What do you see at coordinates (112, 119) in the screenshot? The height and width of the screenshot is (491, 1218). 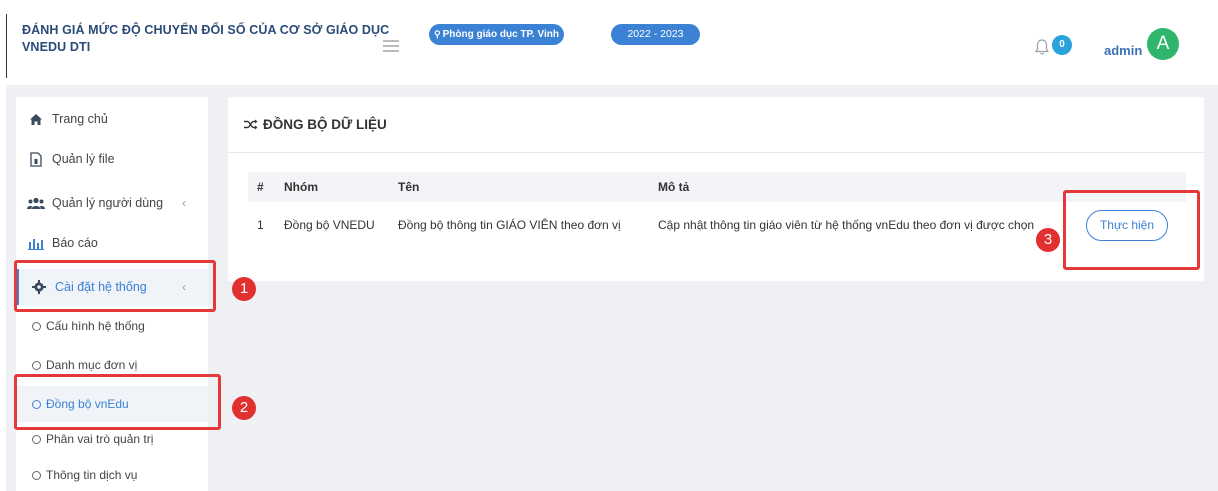 I see `sidebar-item-home: Trang chủ` at bounding box center [112, 119].